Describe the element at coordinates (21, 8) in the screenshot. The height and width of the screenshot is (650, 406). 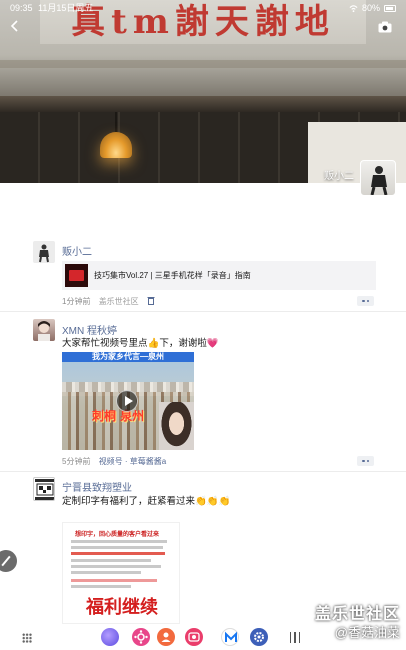
I see `status-time: 09:35` at that location.